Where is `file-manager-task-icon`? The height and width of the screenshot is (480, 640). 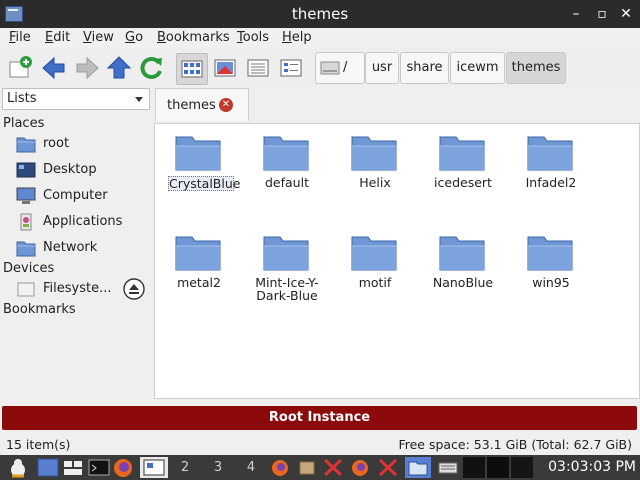
file-manager-task-icon is located at coordinates (154, 467).